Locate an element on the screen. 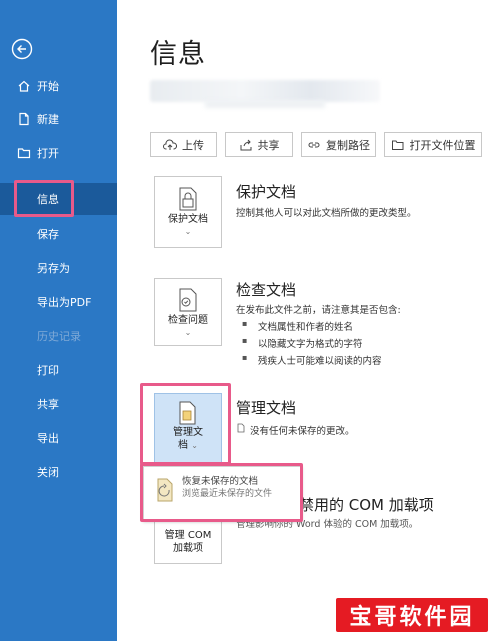  share-button: 共享 is located at coordinates (259, 144).